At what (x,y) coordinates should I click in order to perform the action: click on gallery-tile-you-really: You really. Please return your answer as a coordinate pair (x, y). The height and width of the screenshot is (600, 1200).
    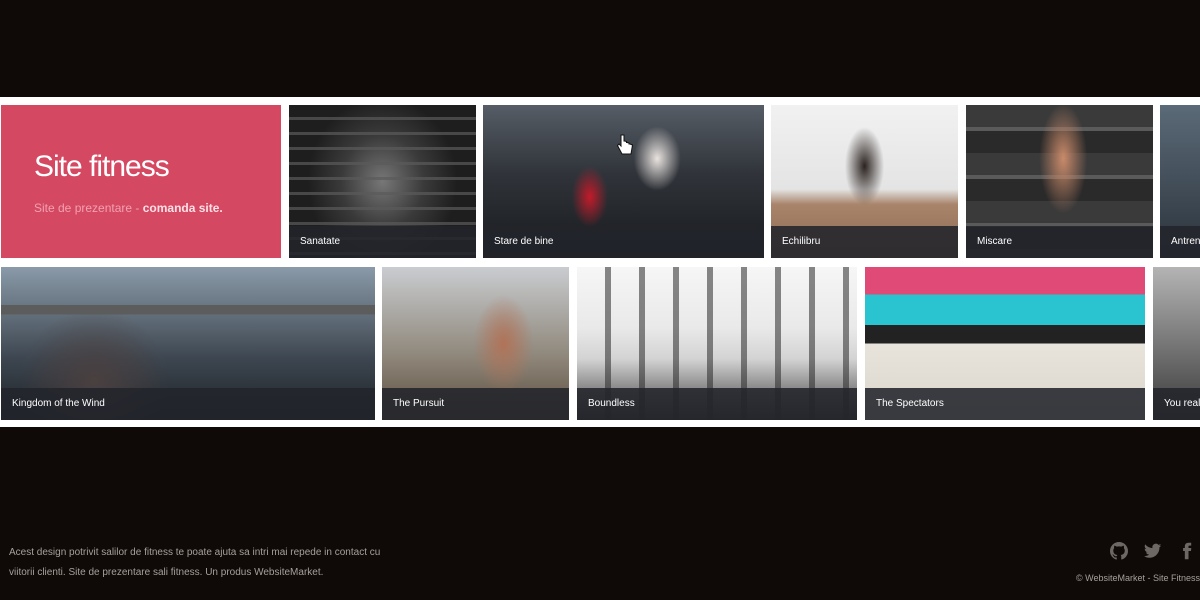
    Looking at the image, I should click on (1176, 343).